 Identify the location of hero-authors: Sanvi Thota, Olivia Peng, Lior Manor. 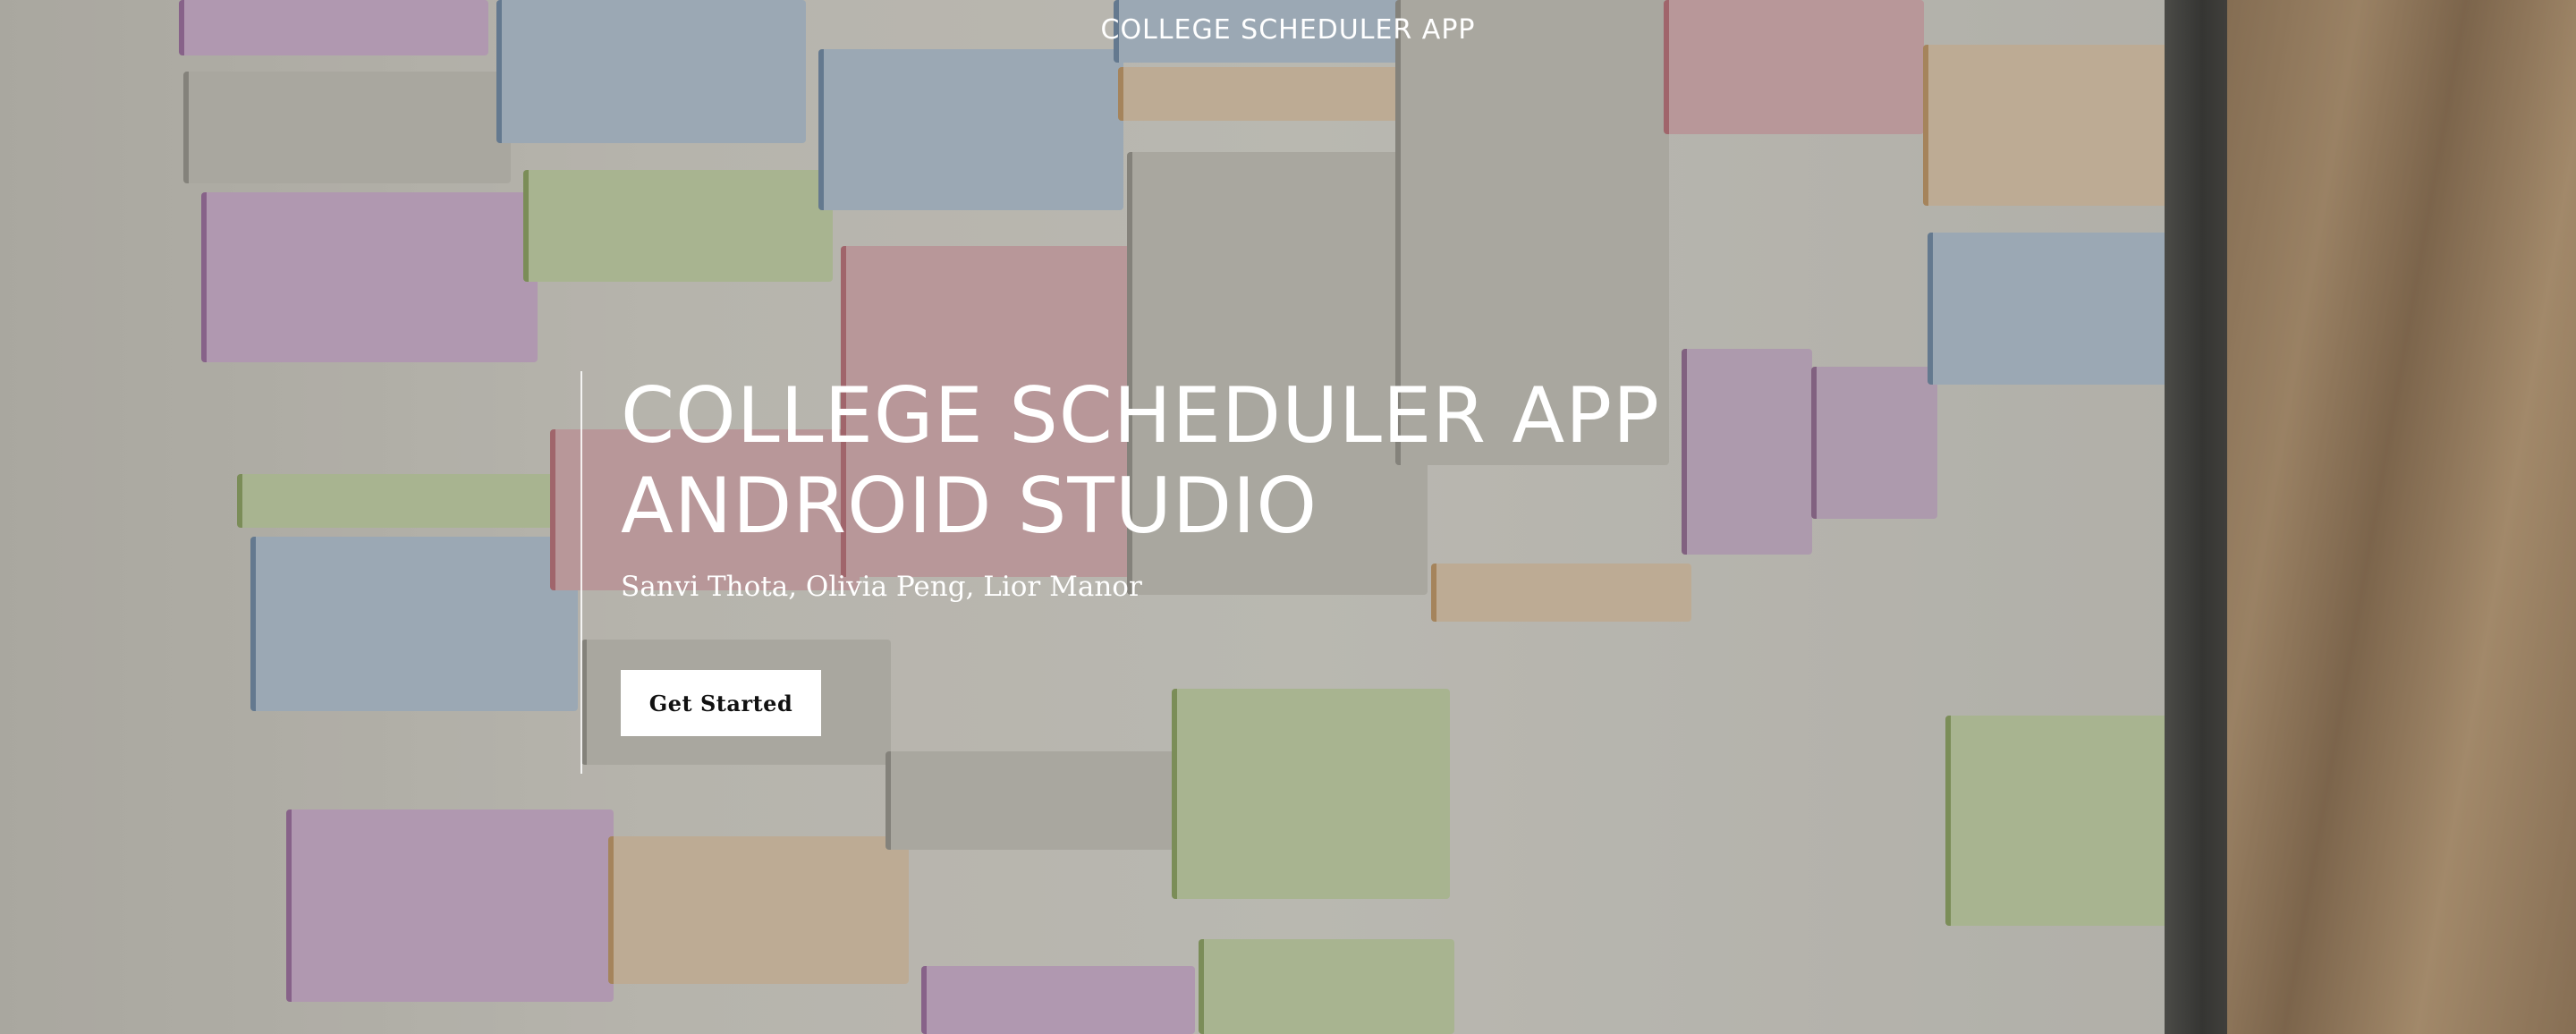
(881, 587).